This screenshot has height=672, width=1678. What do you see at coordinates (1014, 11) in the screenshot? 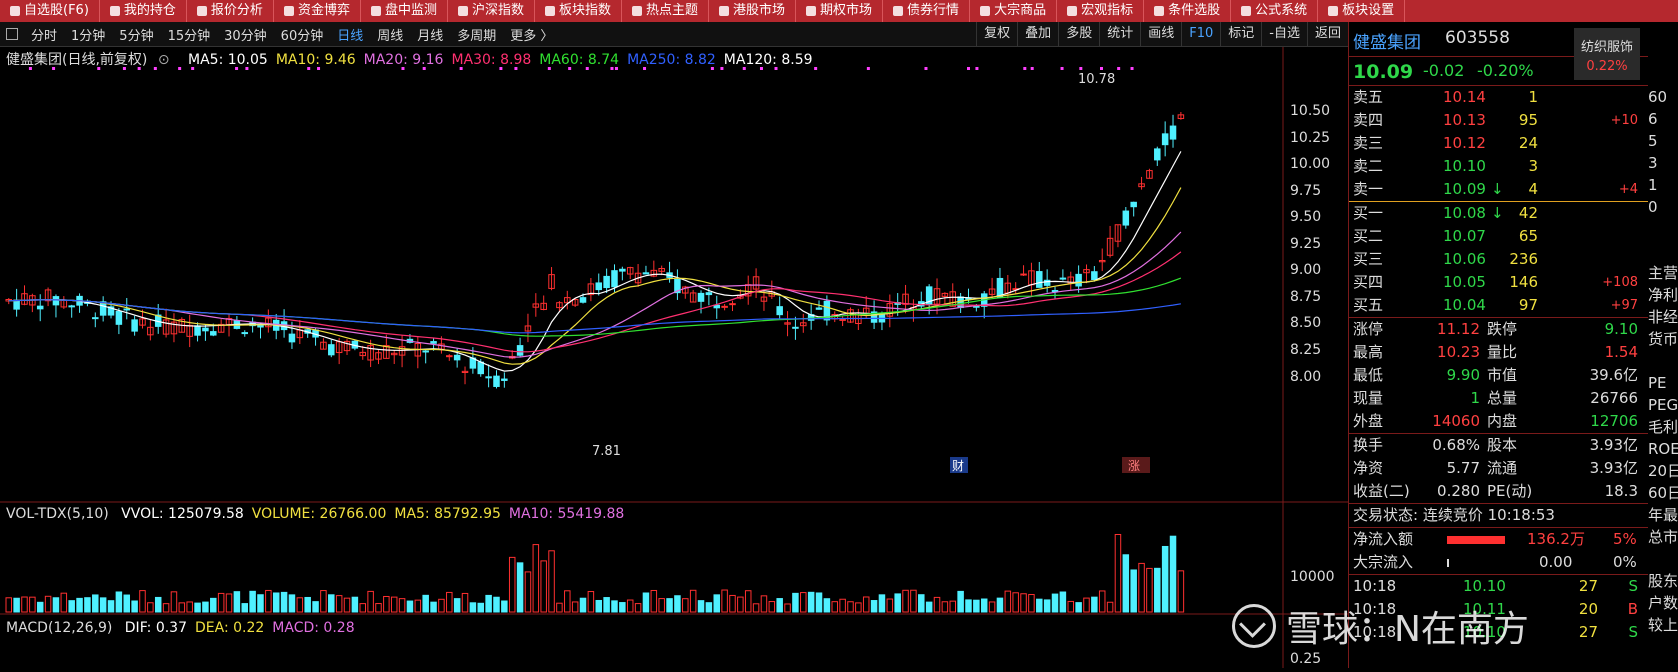
I see `top-menu-item: 大宗商品` at bounding box center [1014, 11].